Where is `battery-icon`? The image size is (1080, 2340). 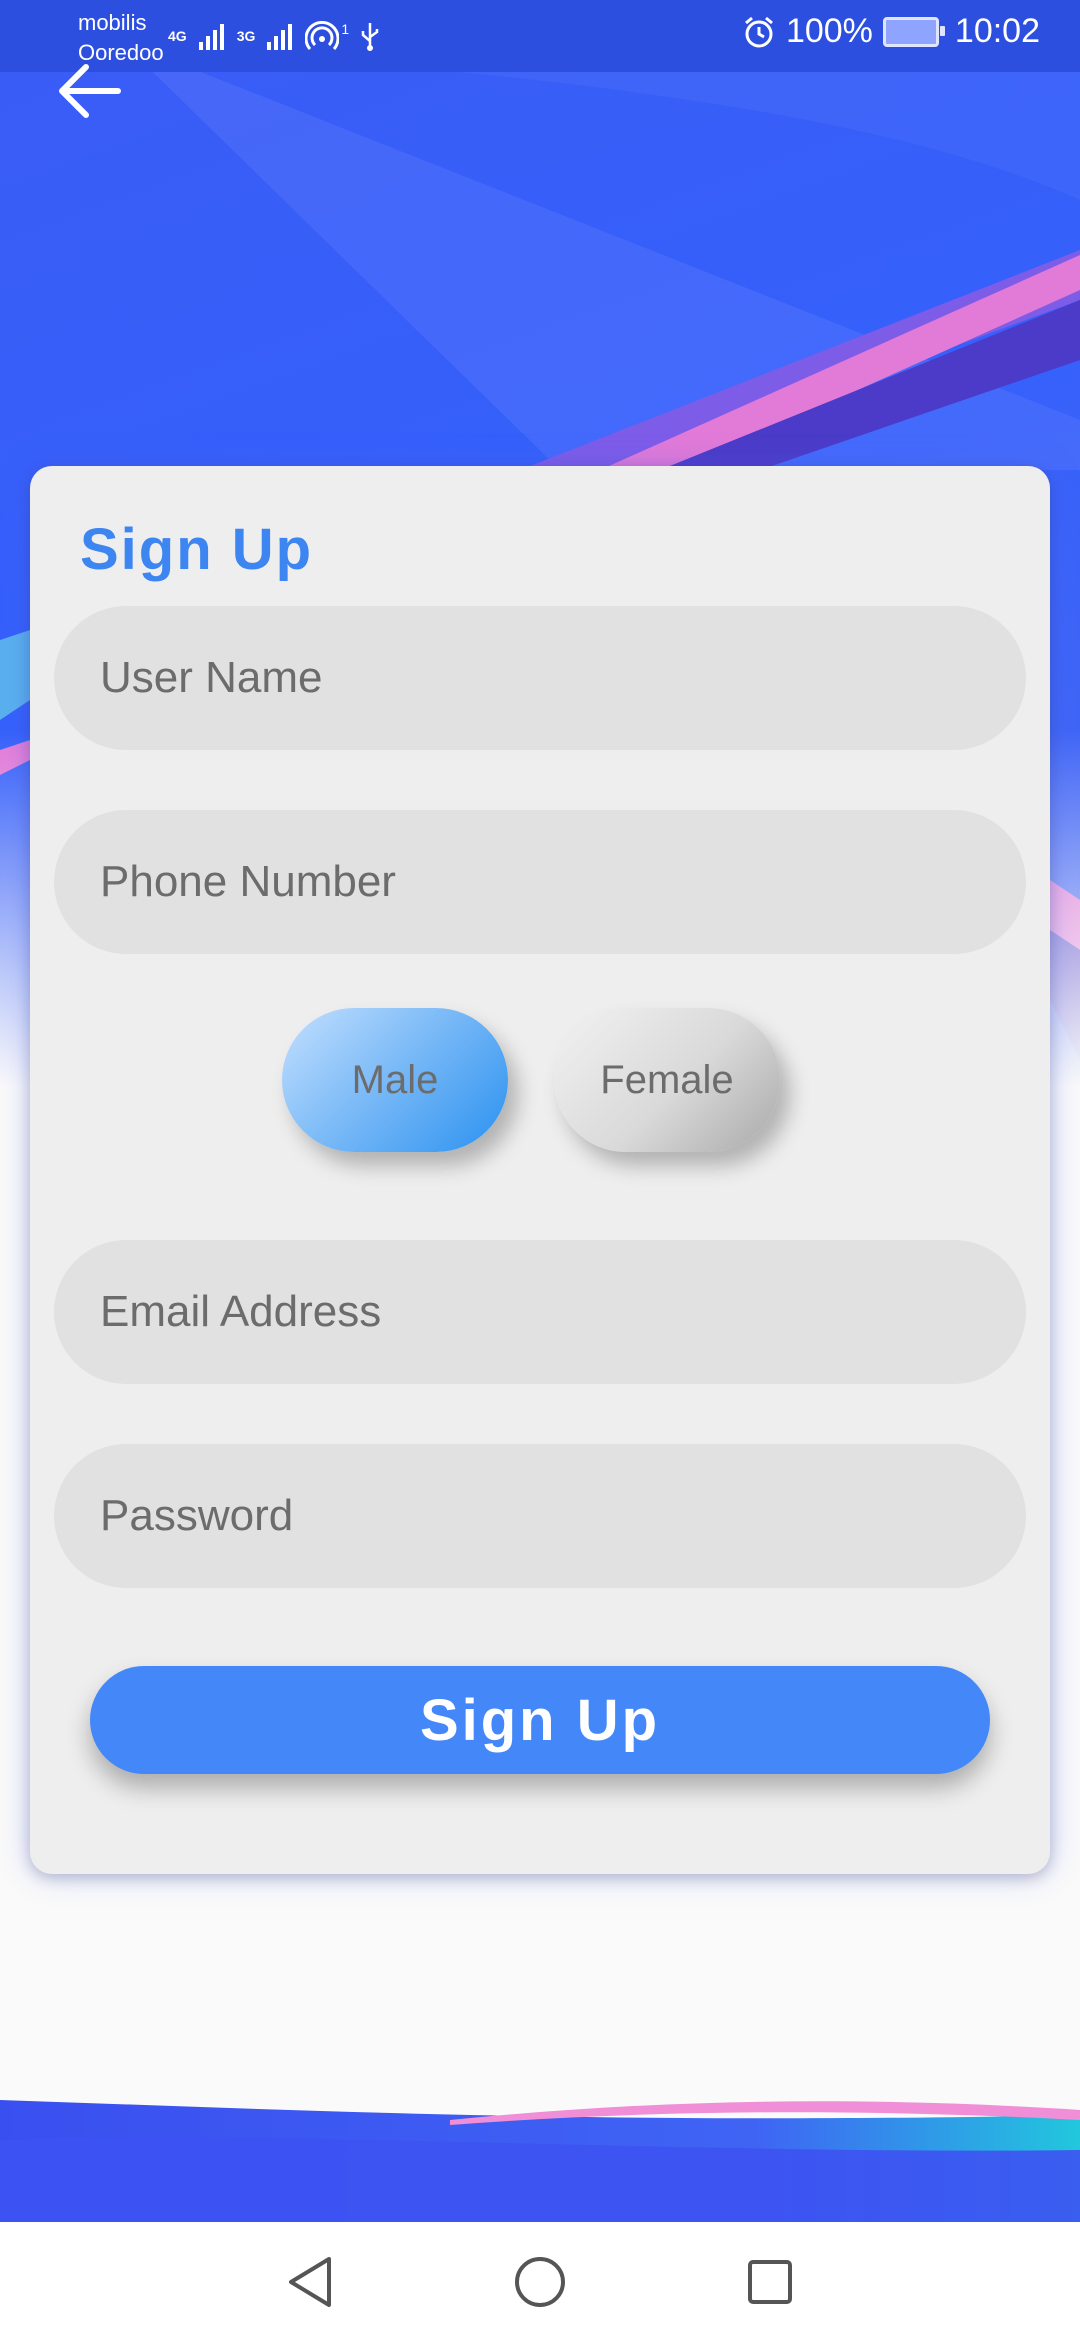
battery-icon is located at coordinates (913, 31).